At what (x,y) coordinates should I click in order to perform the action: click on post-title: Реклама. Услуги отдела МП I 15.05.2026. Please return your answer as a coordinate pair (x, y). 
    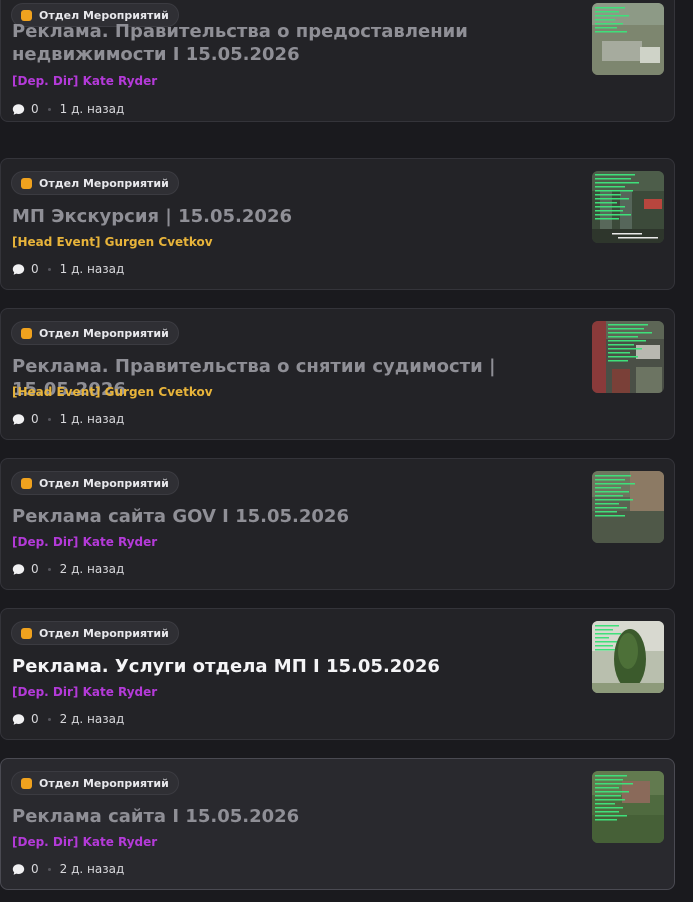
    Looking at the image, I should click on (292, 666).